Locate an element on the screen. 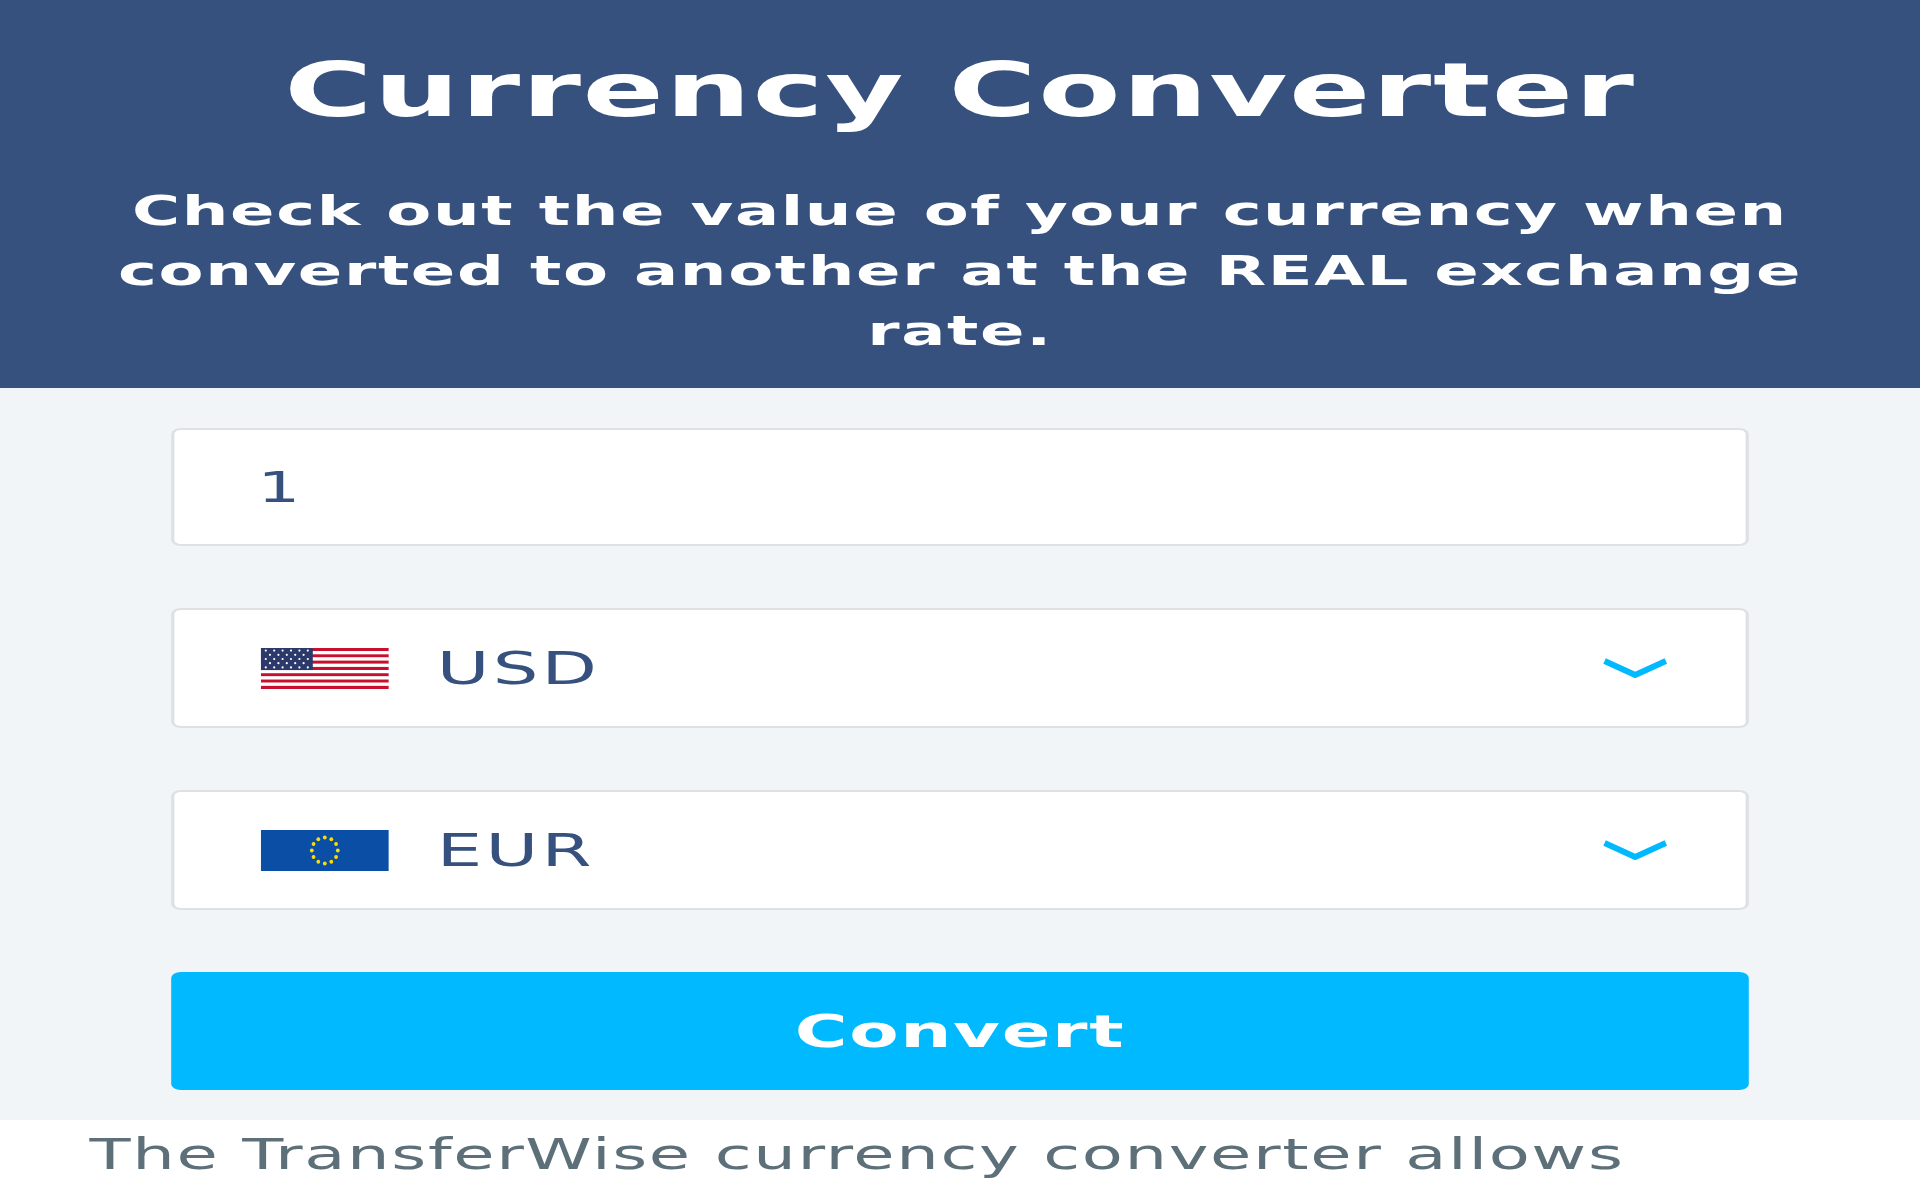  currency-select: EUR is located at coordinates (960, 850).